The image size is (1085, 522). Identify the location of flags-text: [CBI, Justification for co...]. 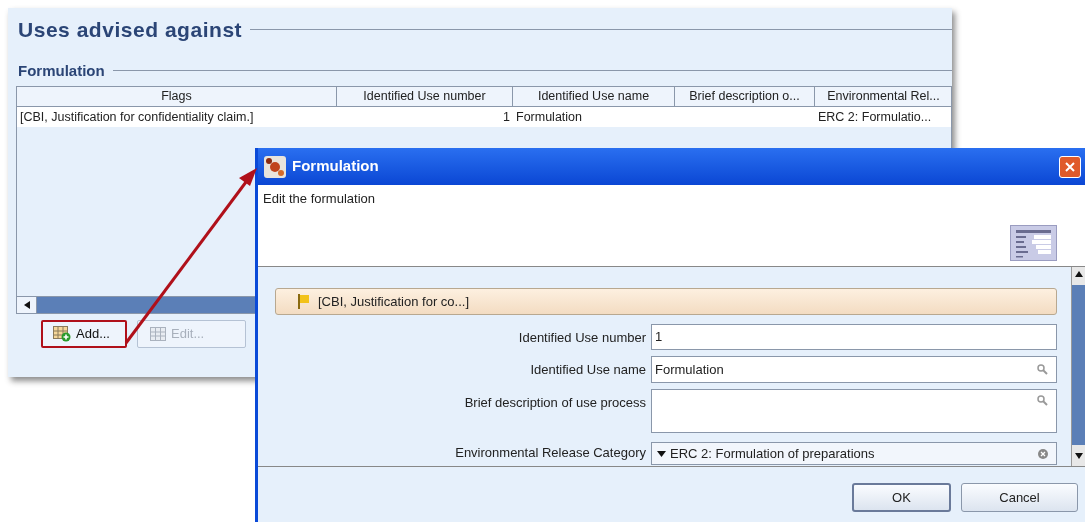
(393, 301).